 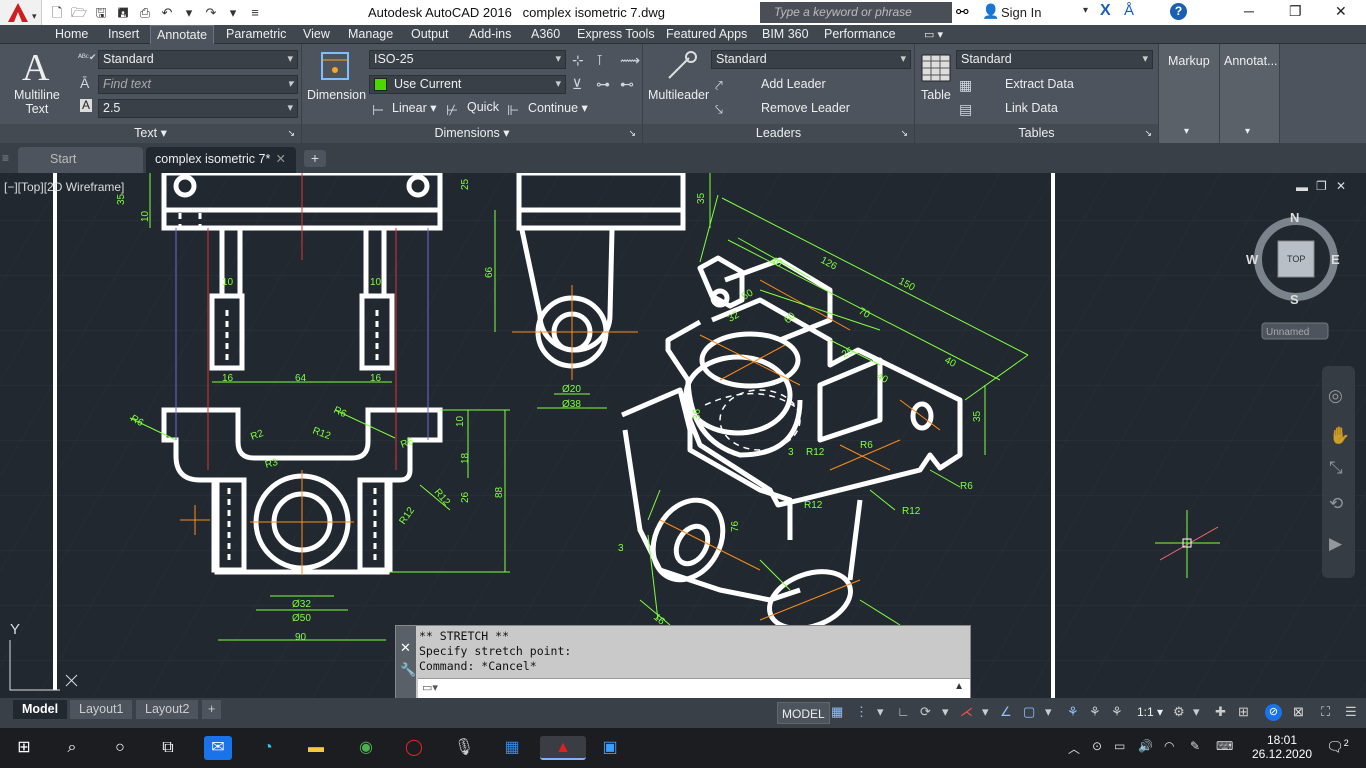 I want to click on help-icon: ?, so click(x=1178, y=11).